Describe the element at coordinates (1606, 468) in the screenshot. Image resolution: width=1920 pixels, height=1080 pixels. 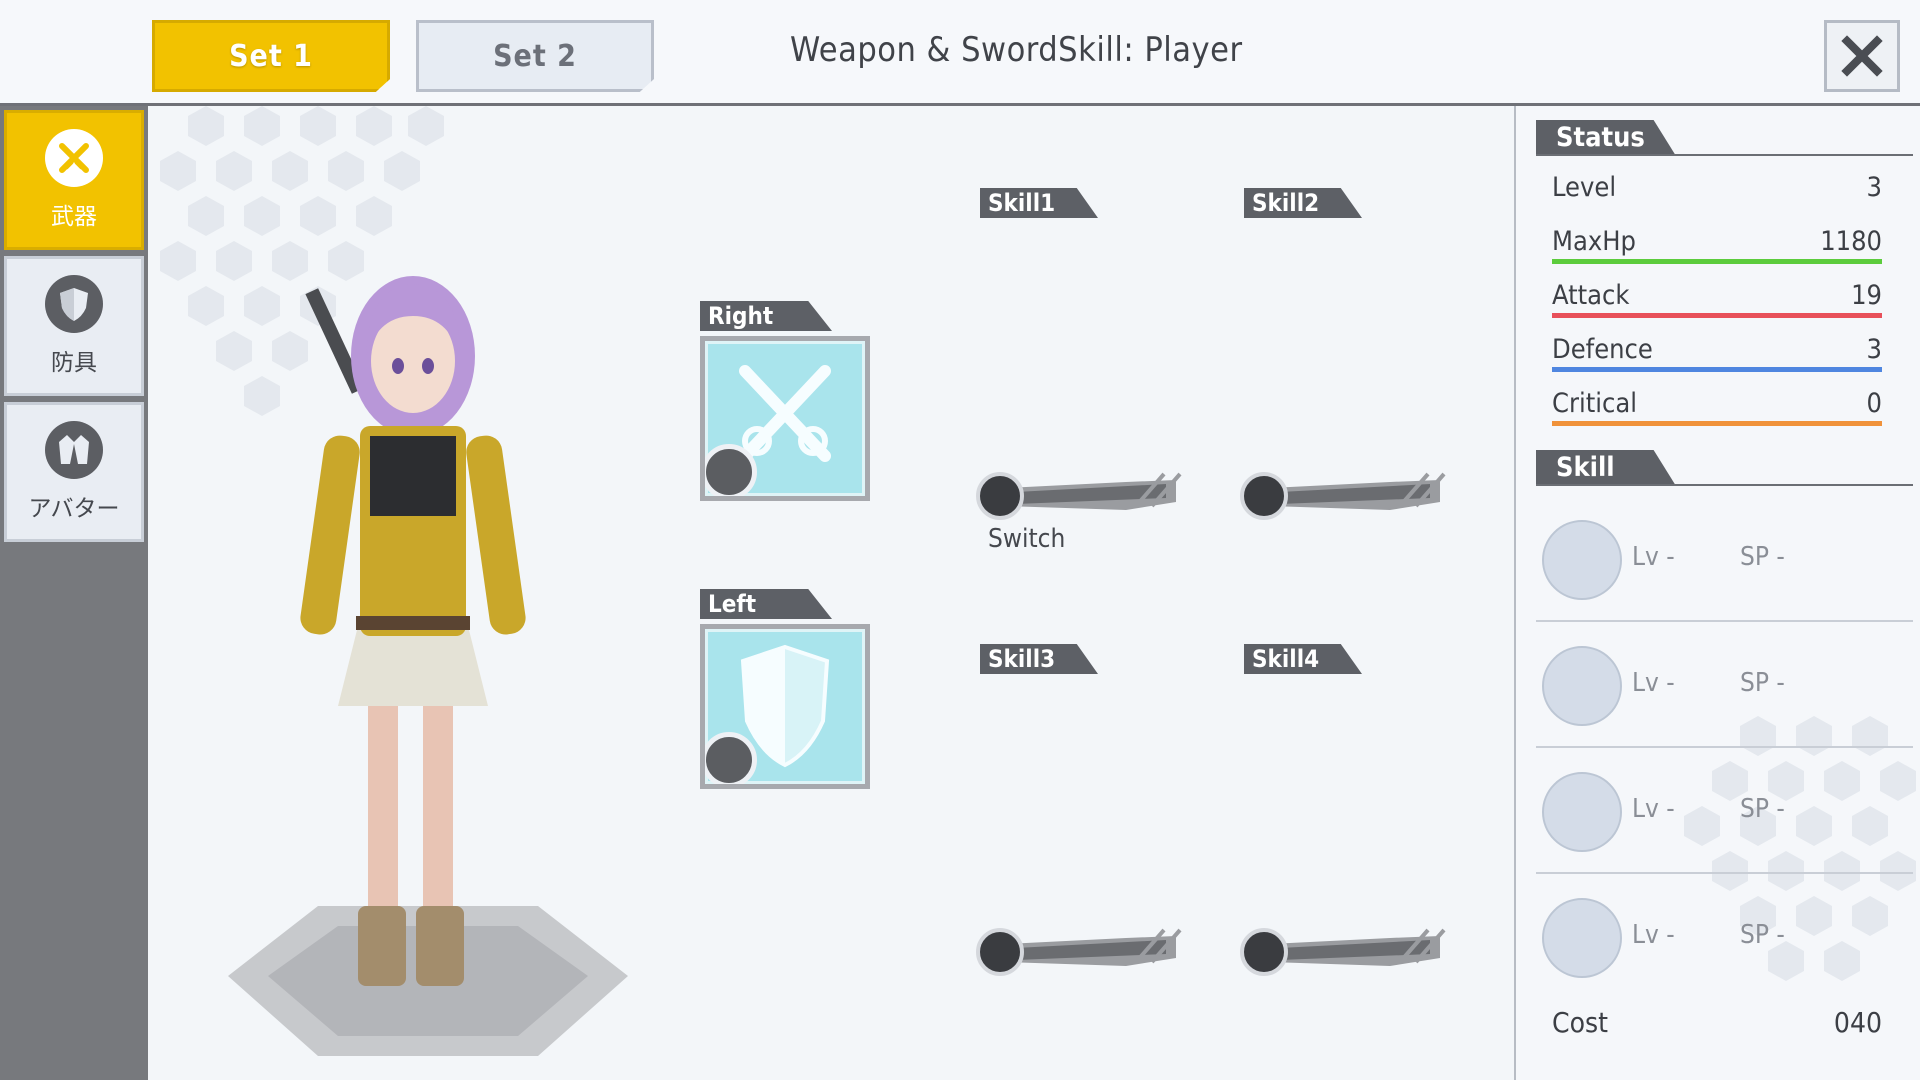
I see `skill-heading: Skill` at that location.